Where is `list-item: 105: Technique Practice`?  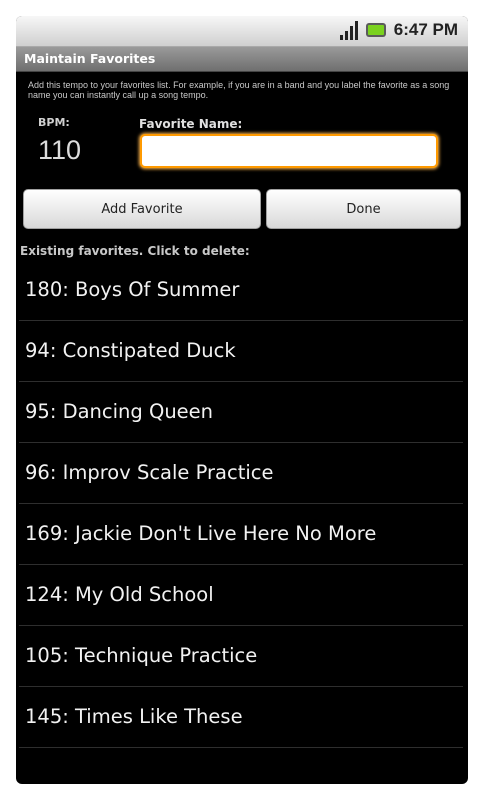
list-item: 105: Technique Practice is located at coordinates (241, 656).